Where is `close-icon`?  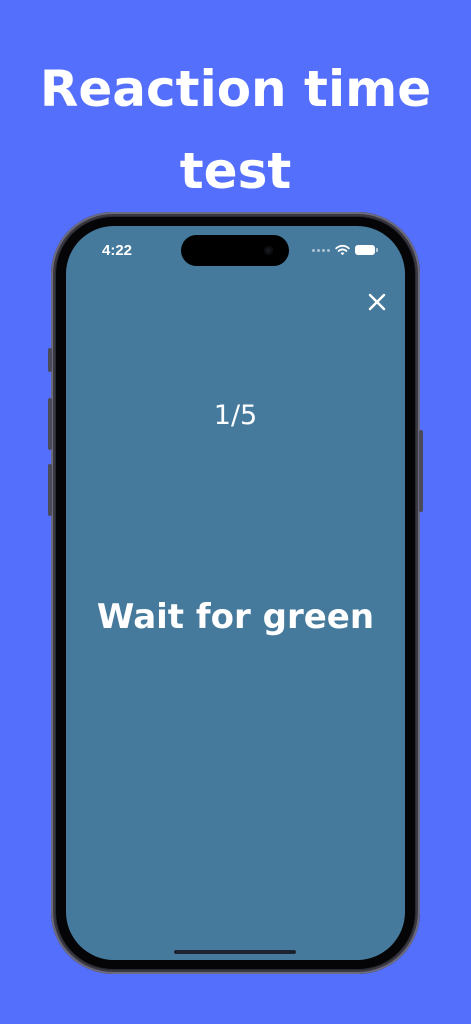
close-icon is located at coordinates (377, 302).